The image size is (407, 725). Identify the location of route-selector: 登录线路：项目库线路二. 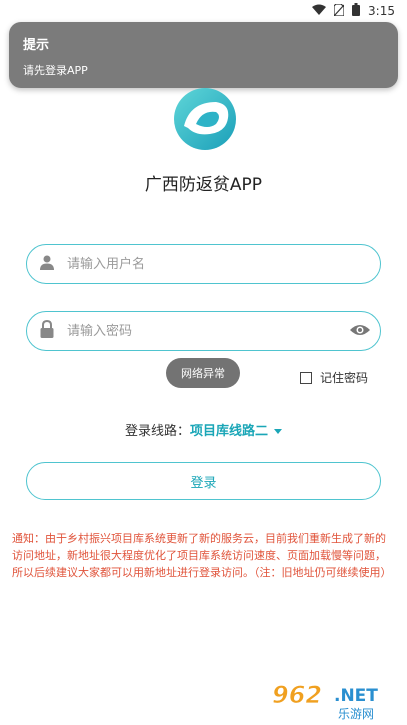
(203, 429).